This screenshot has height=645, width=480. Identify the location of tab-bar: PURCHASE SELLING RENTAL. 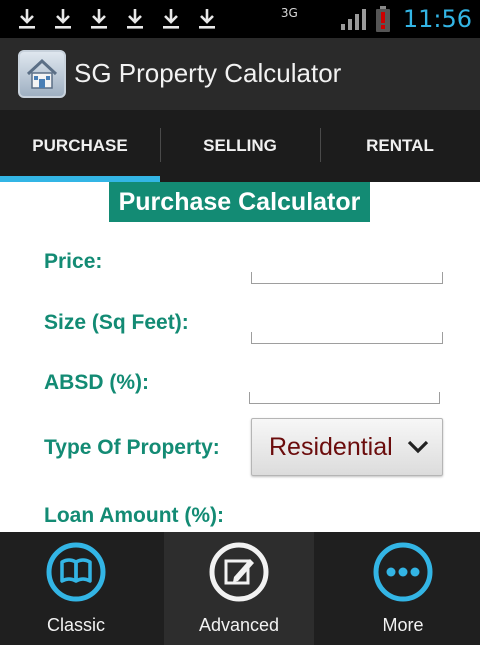
(240, 146).